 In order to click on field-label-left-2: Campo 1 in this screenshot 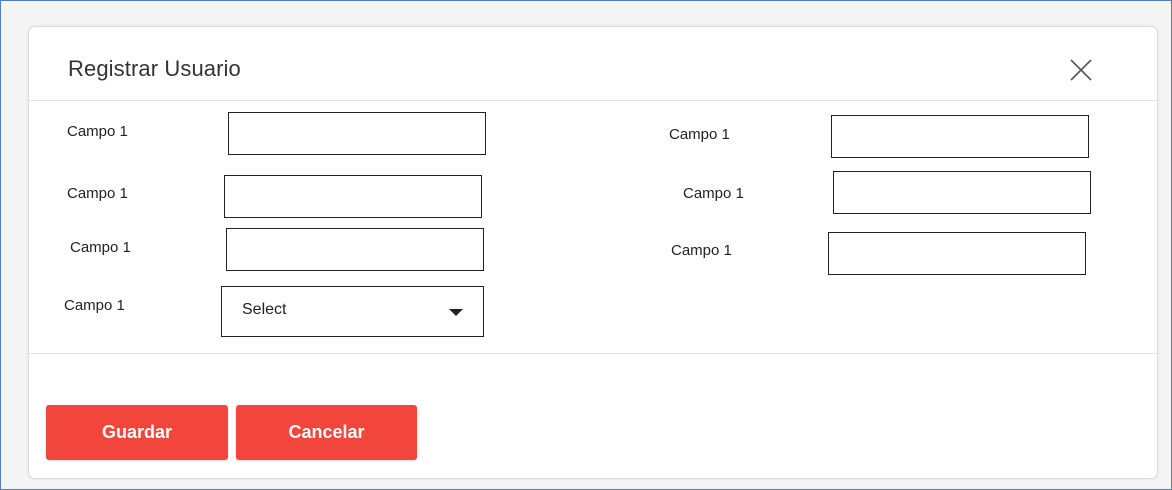, I will do `click(97, 193)`.